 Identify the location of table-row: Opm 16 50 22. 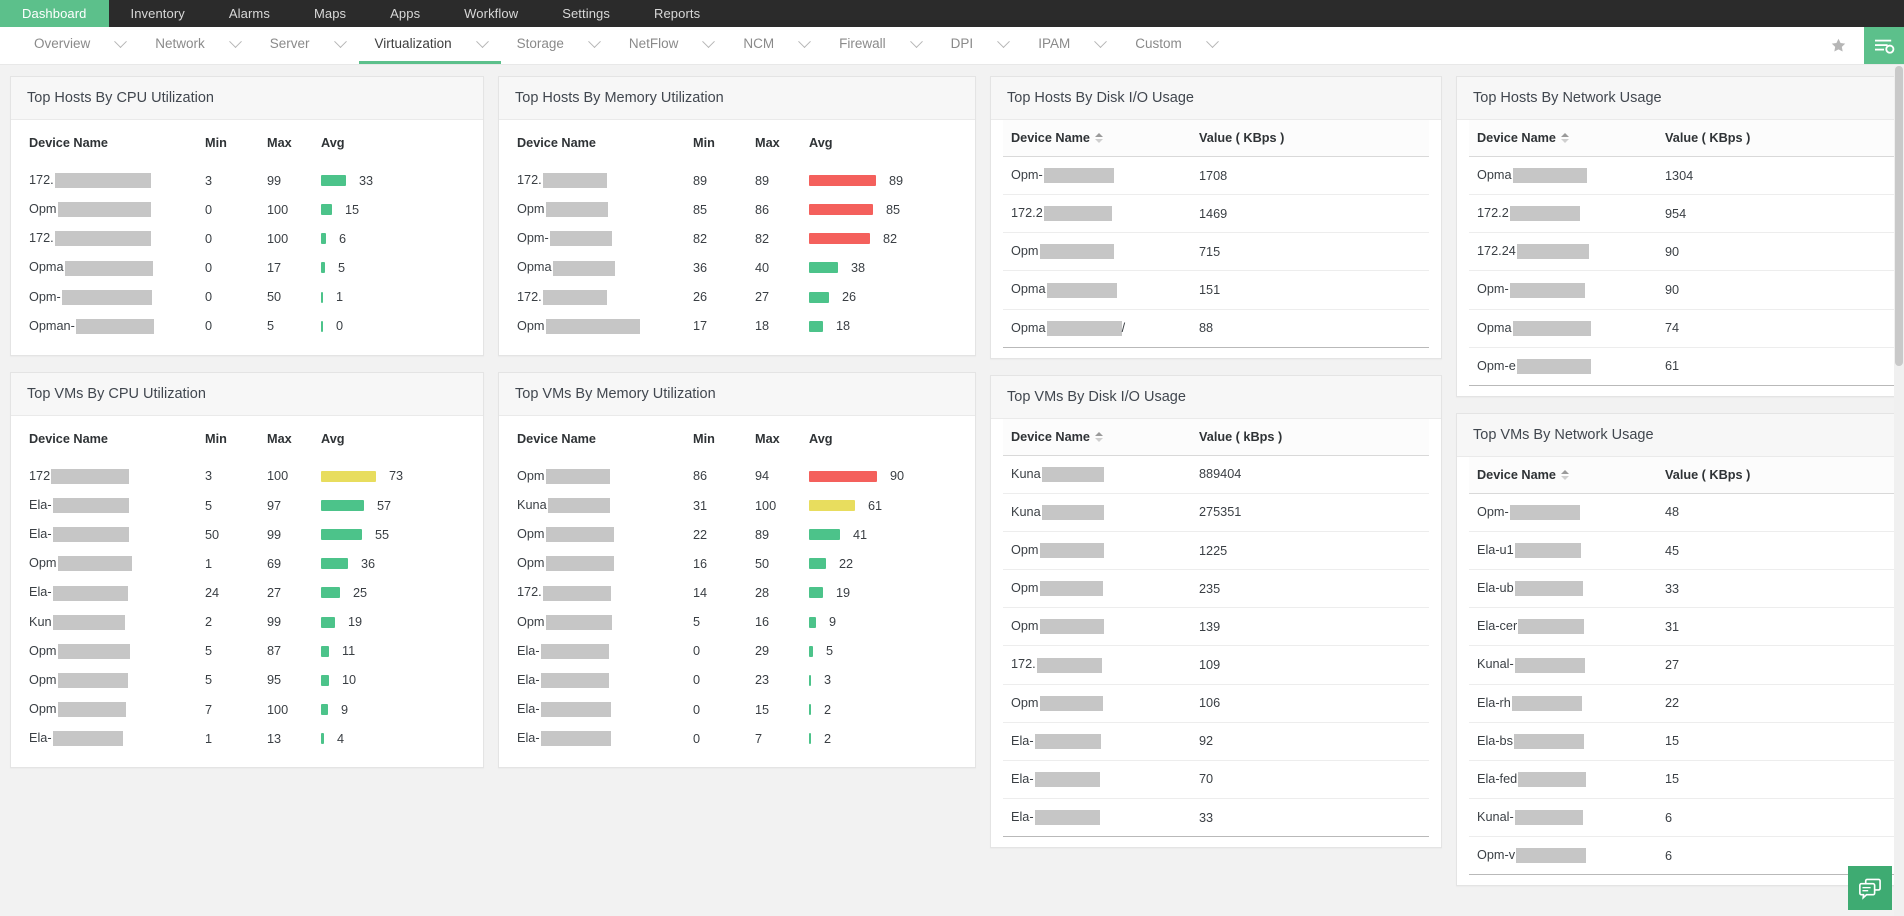
(741, 563).